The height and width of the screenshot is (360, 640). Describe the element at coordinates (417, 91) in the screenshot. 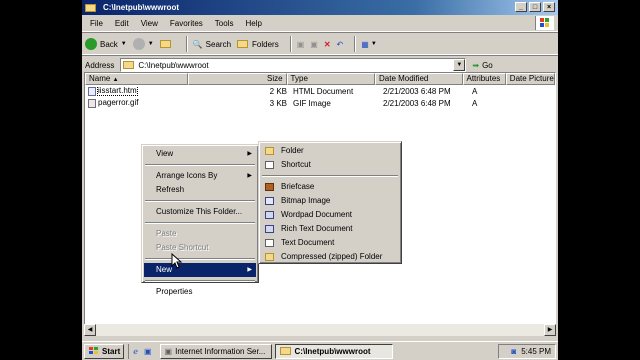

I see `file-date: 2/21/2003 6:48 PM` at that location.